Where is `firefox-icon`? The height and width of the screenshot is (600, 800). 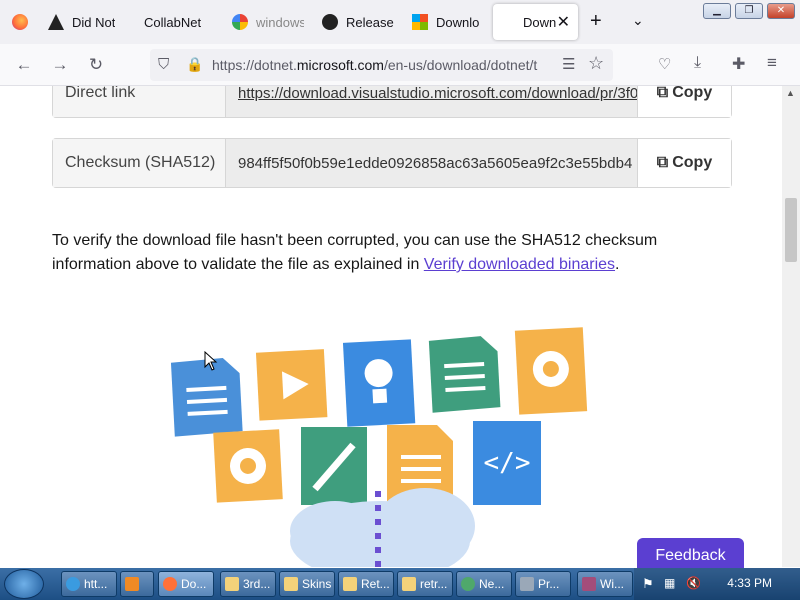
firefox-icon is located at coordinates (170, 584).